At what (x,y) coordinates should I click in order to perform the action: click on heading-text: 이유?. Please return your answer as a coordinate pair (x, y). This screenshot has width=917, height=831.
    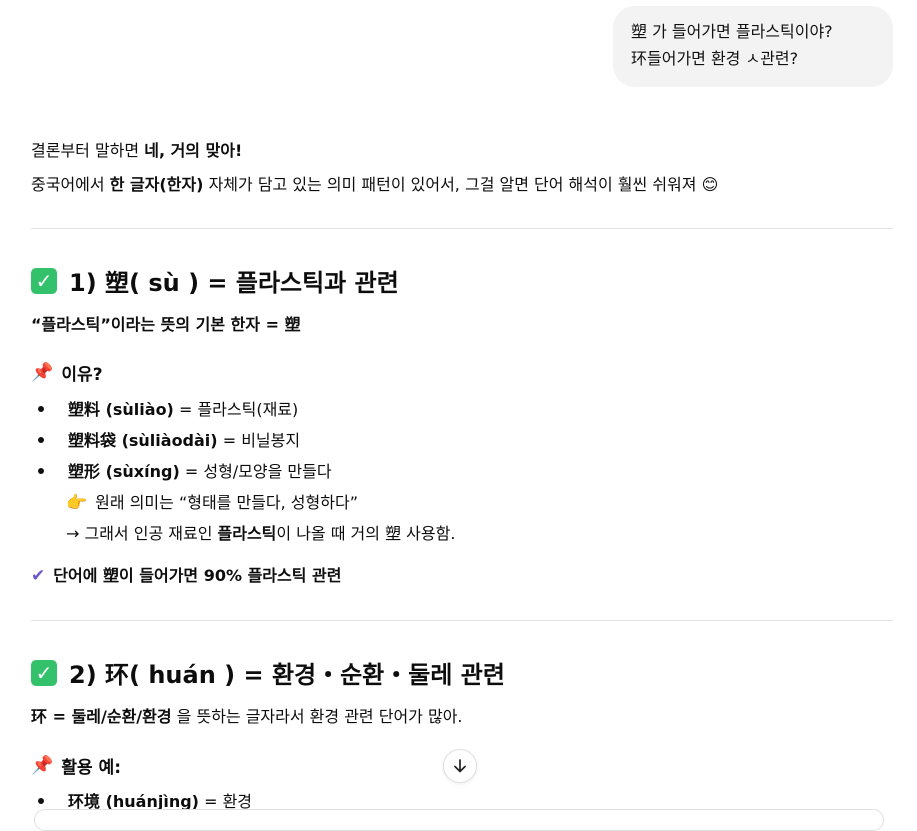
    Looking at the image, I should click on (82, 375).